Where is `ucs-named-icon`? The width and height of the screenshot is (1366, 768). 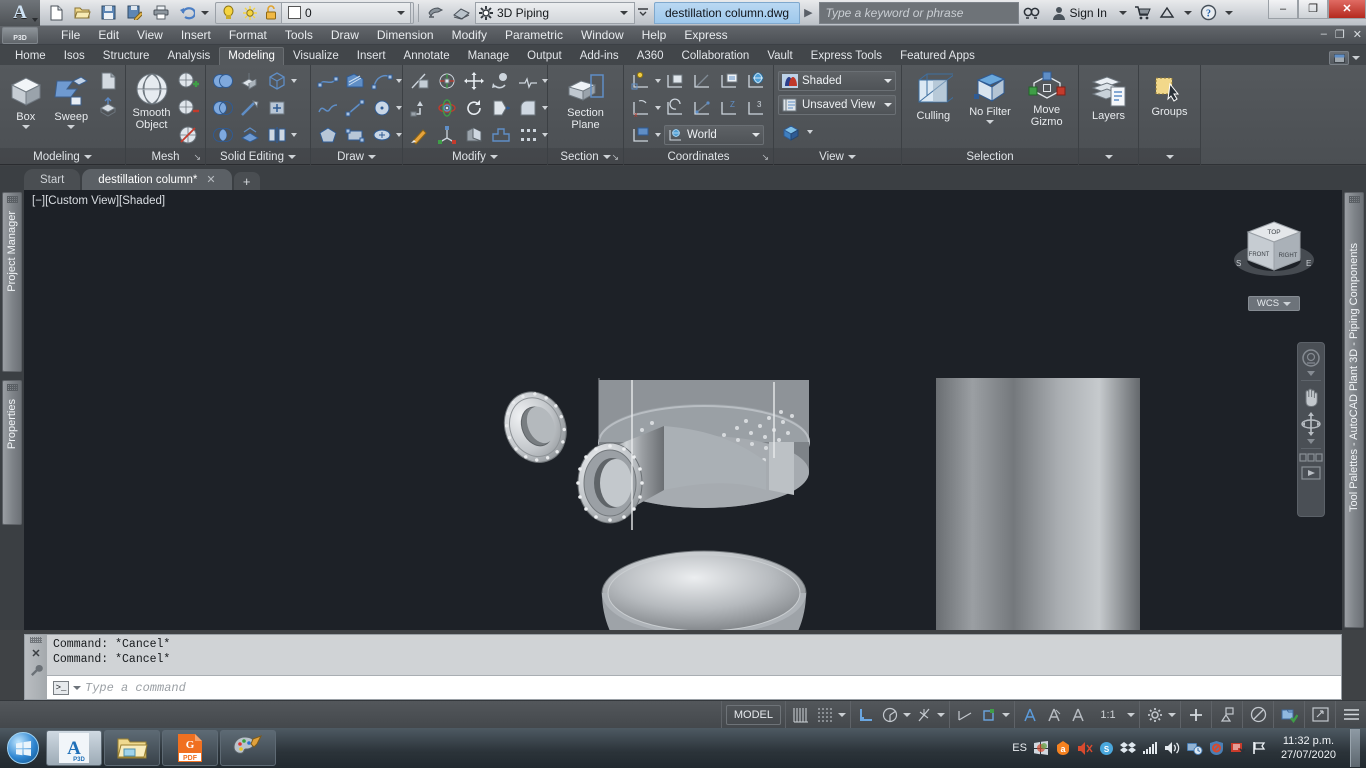 ucs-named-icon is located at coordinates (729, 81).